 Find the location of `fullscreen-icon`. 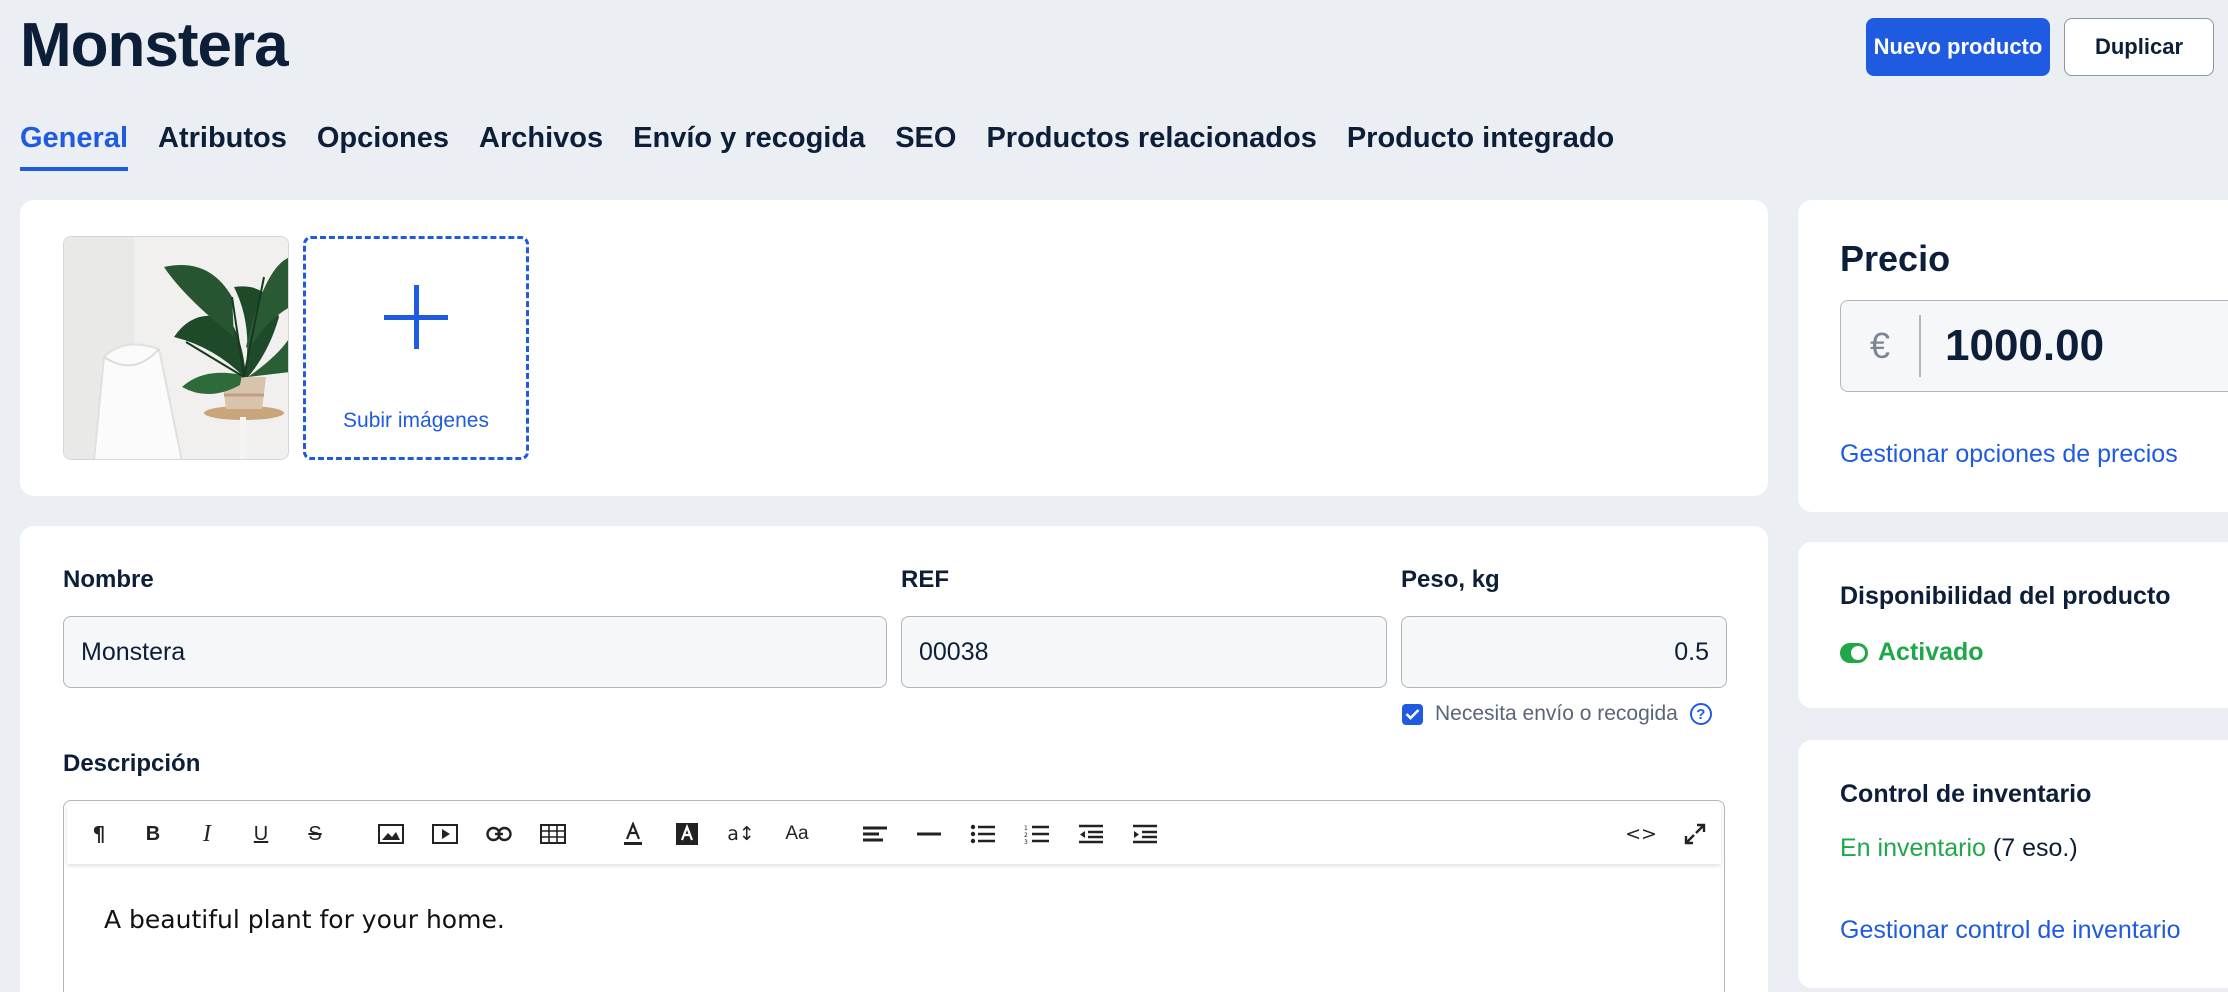

fullscreen-icon is located at coordinates (1695, 834).